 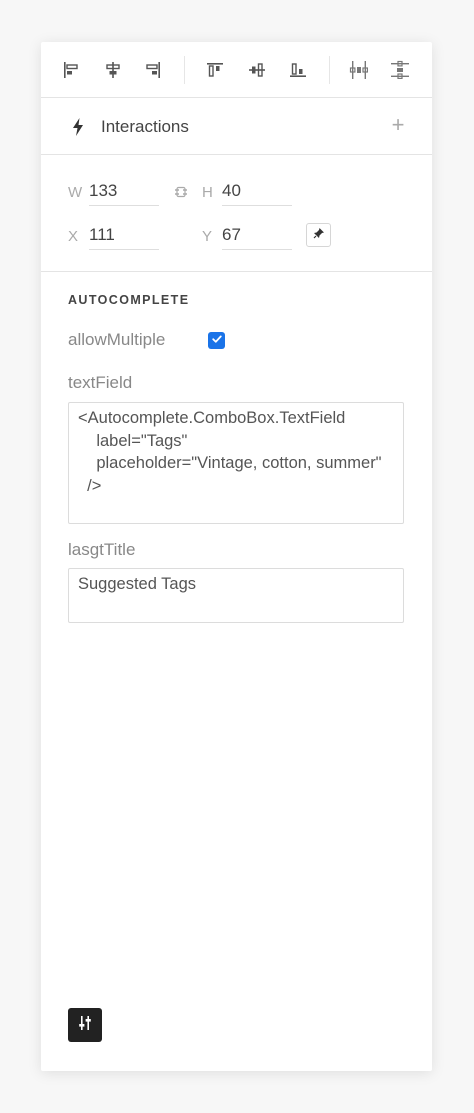 What do you see at coordinates (71, 70) in the screenshot?
I see `align-left-icon` at bounding box center [71, 70].